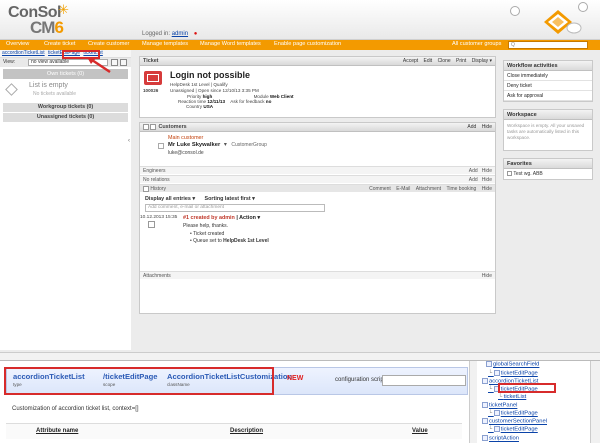 The width and height of the screenshot is (600, 443). What do you see at coordinates (461, 61) in the screenshot?
I see `print-button: Print` at bounding box center [461, 61].